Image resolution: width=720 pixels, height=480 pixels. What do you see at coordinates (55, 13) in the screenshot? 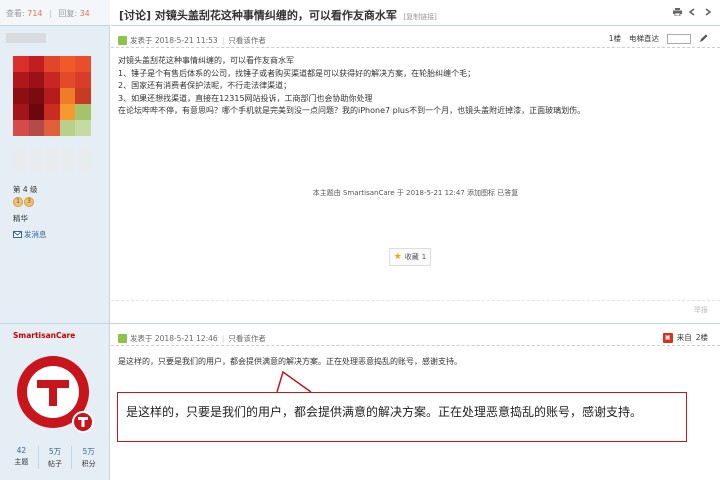
I see `thread-stats: 查看: 714 | 回复: 34` at bounding box center [55, 13].